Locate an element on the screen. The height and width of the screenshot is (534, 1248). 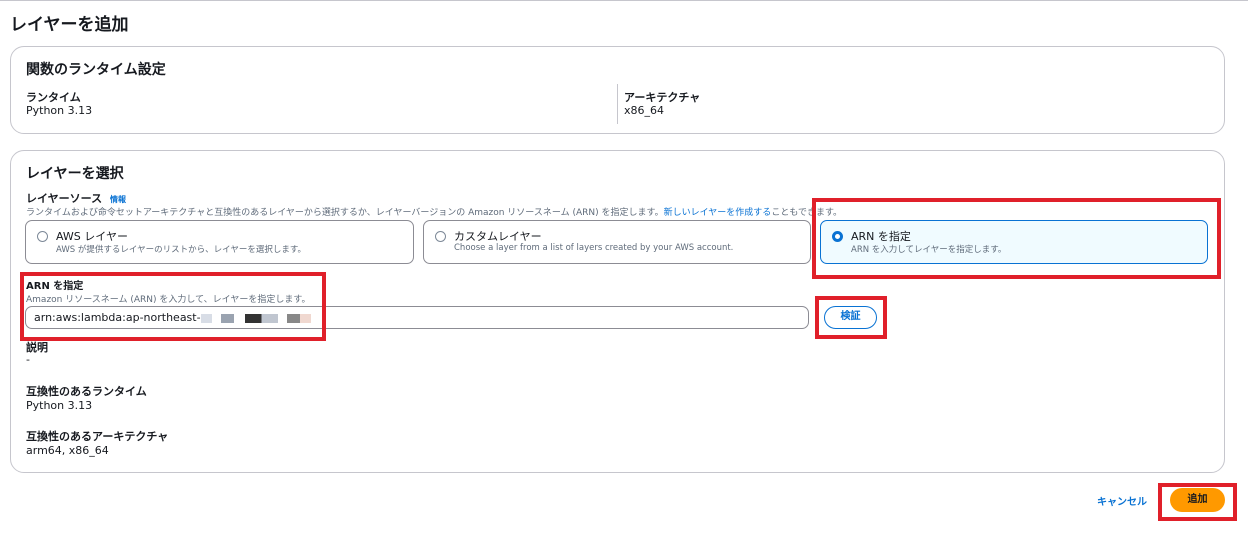
option-title: AWS レイヤー is located at coordinates (92, 236).